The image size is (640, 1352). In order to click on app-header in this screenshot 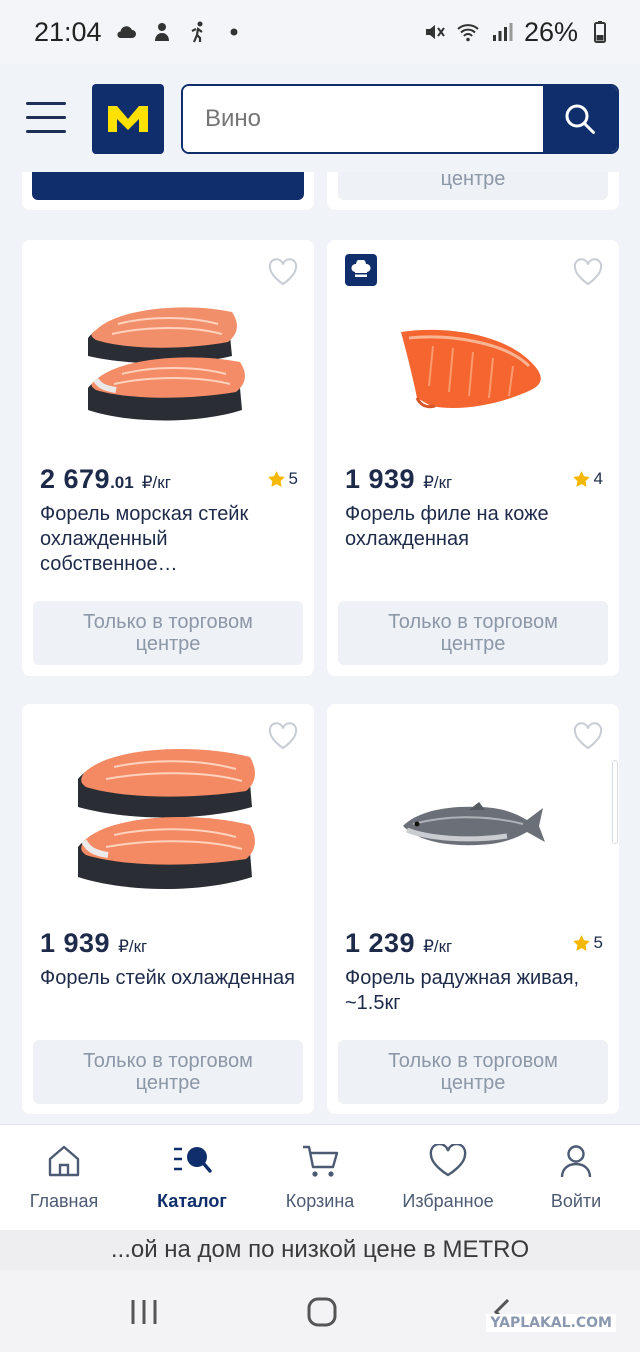, I will do `click(320, 118)`.